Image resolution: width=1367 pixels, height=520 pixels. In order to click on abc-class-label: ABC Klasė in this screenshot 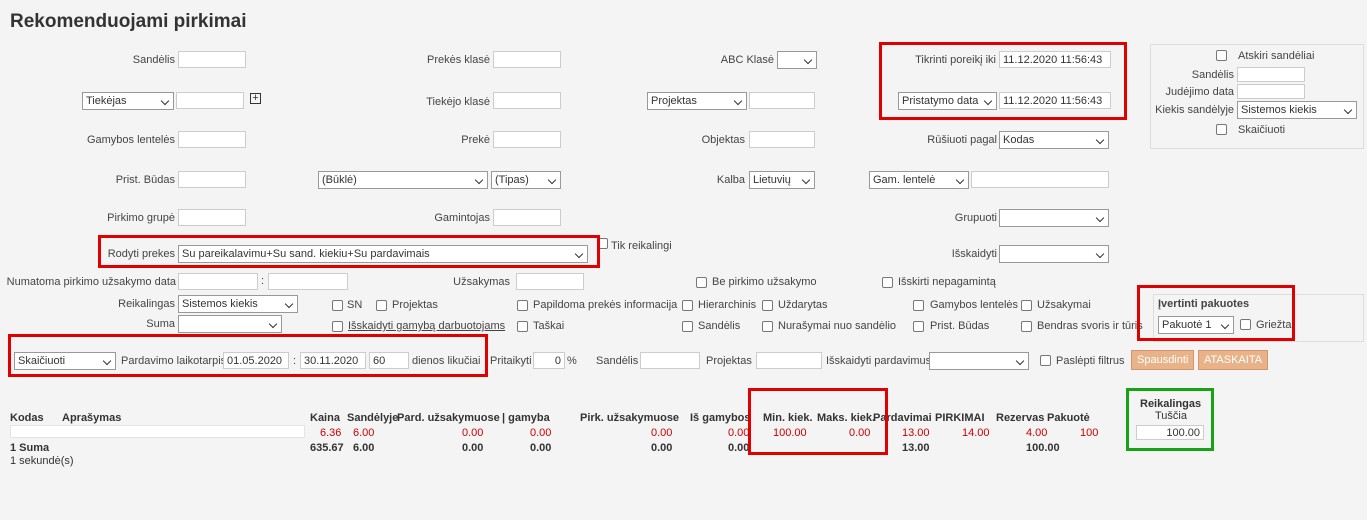, I will do `click(747, 60)`.